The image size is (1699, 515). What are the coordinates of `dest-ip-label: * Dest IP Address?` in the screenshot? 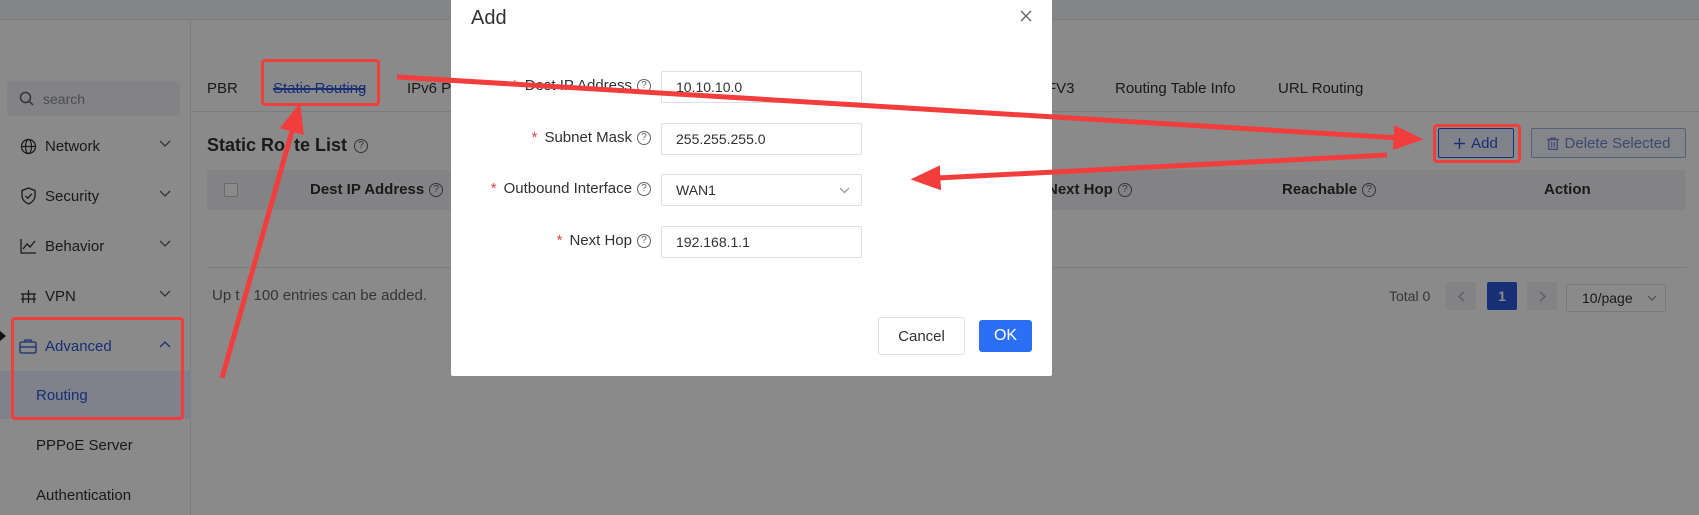 It's located at (551, 85).